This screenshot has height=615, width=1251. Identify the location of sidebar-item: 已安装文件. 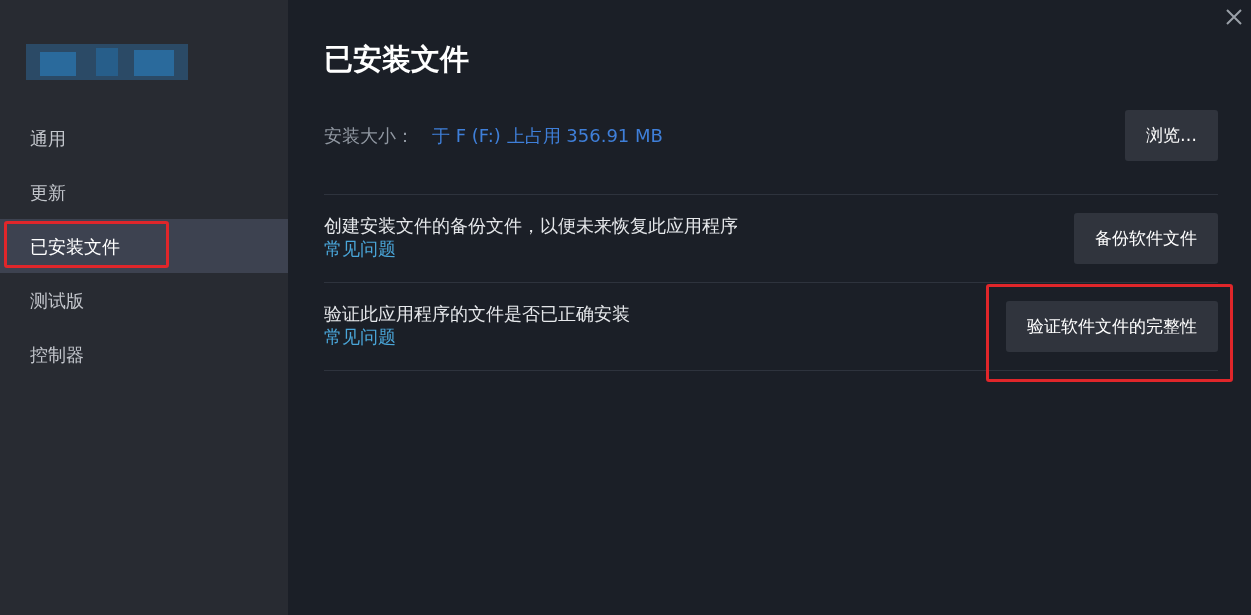
(144, 246).